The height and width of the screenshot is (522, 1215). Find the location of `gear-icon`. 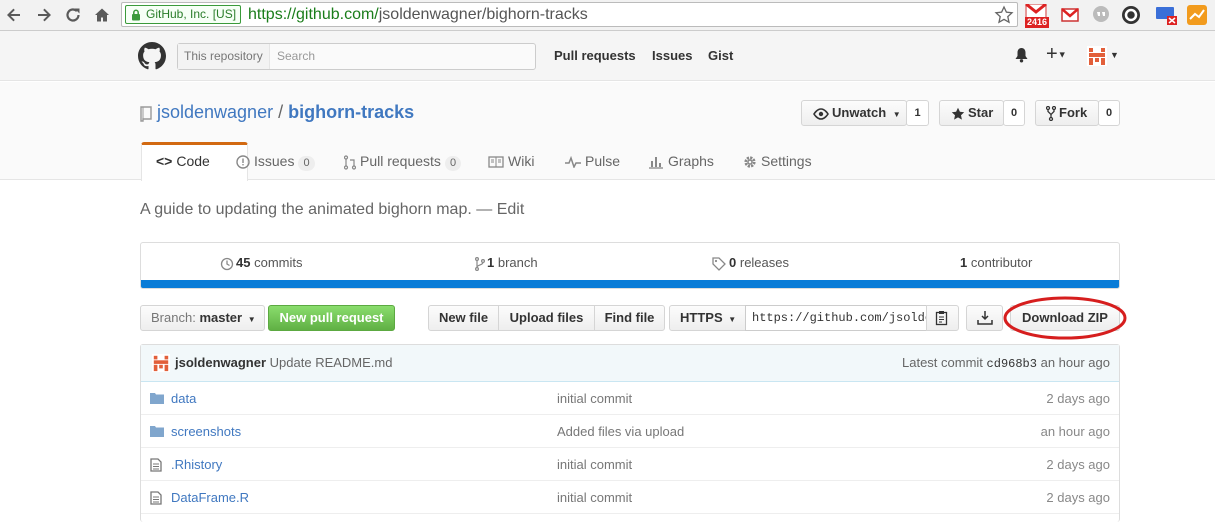

gear-icon is located at coordinates (750, 162).